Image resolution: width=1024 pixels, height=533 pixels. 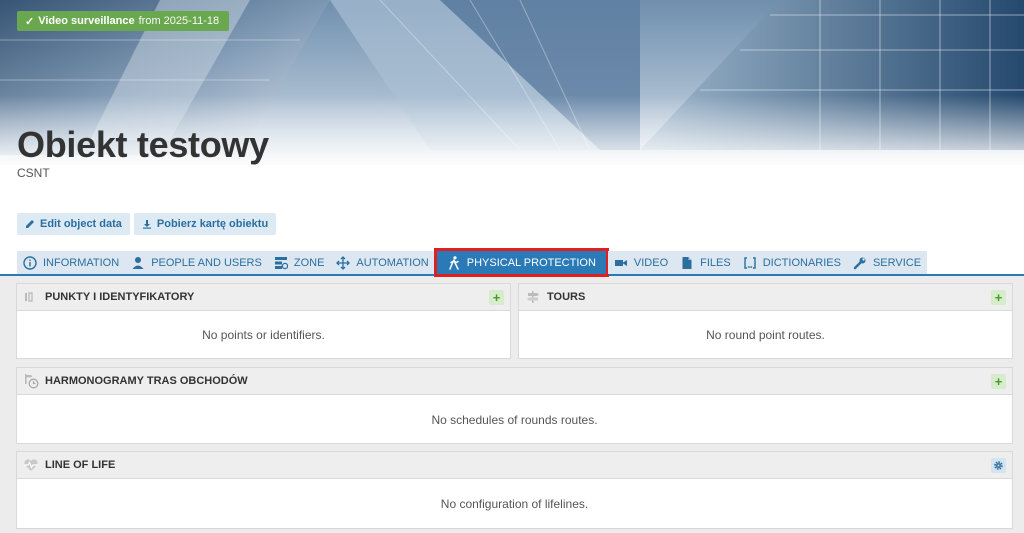 What do you see at coordinates (566, 297) in the screenshot?
I see `panel-title: Tours` at bounding box center [566, 297].